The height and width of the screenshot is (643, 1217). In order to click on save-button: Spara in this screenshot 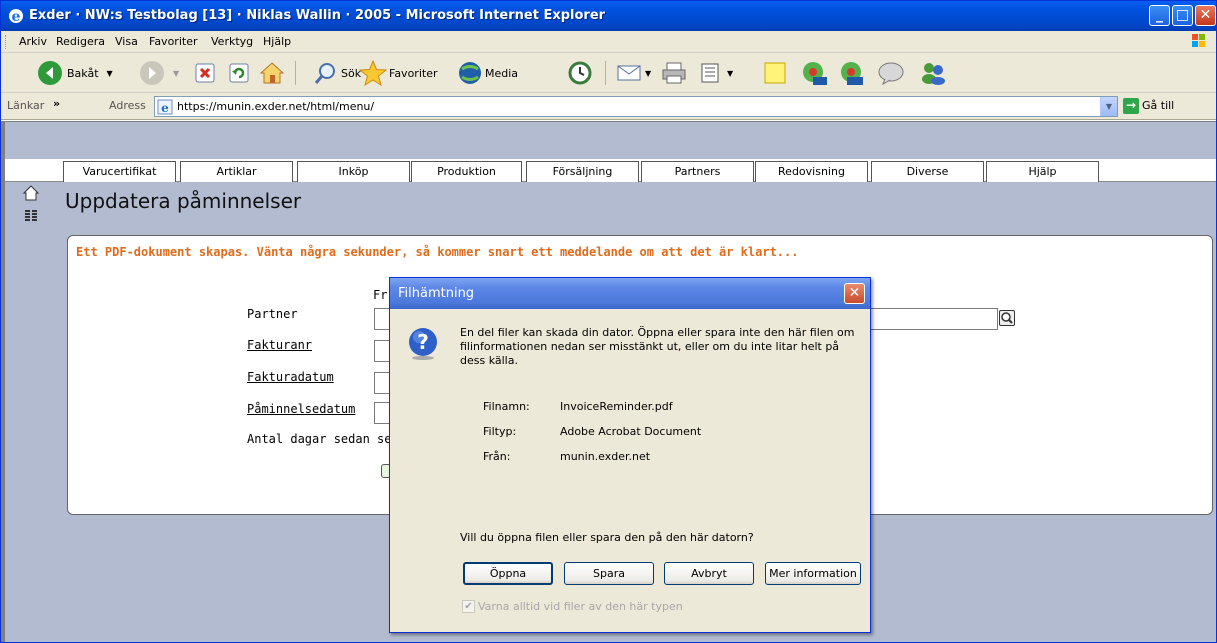, I will do `click(609, 573)`.